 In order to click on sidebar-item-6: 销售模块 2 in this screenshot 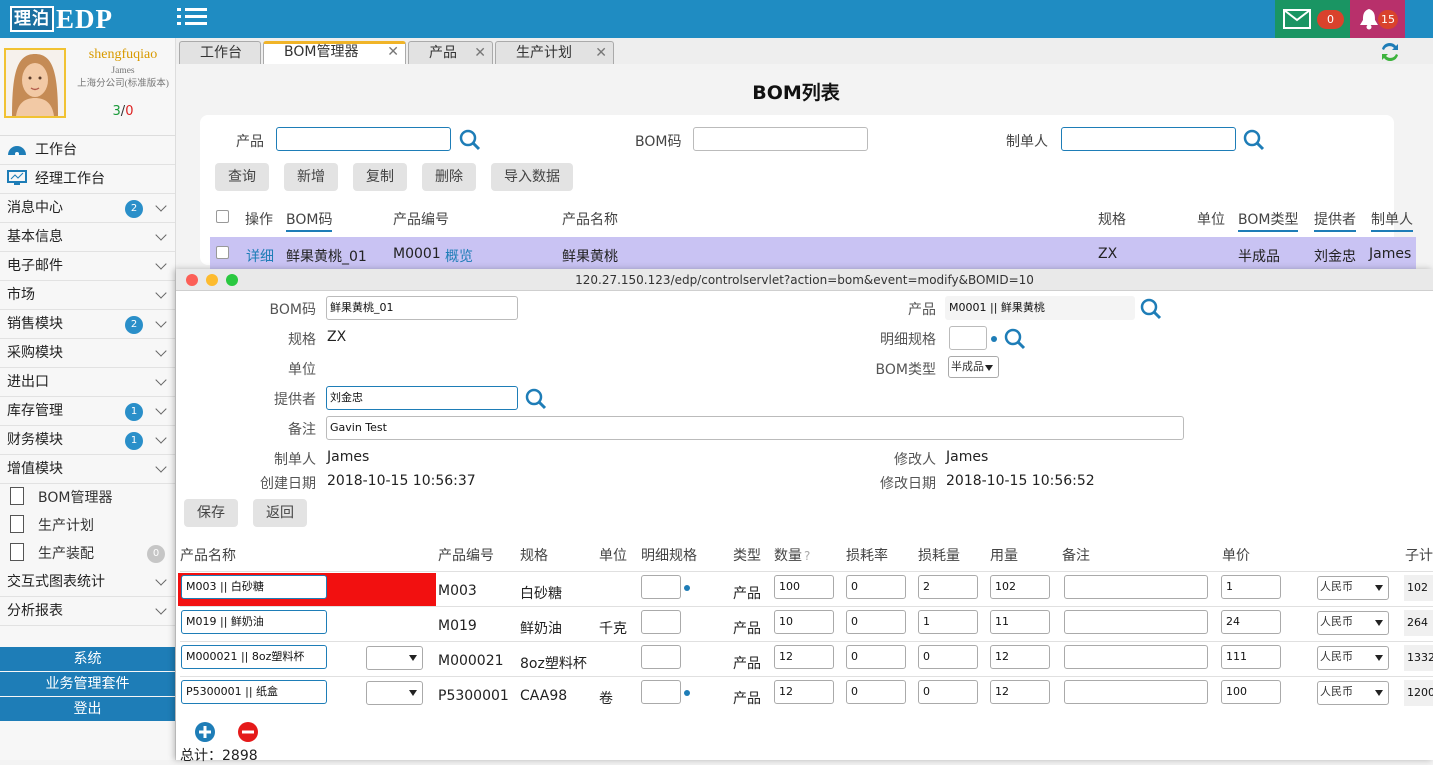, I will do `click(87, 324)`.